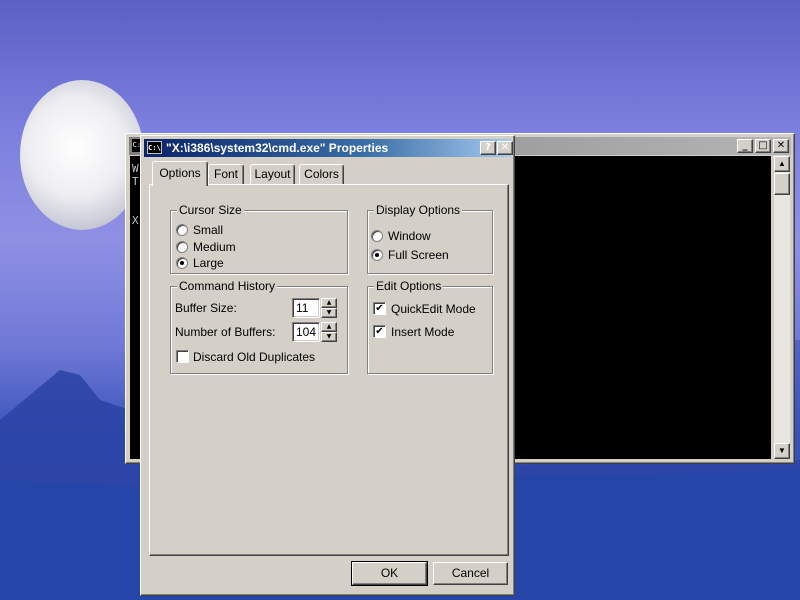  I want to click on discard-duplicates-label: Discard Old Duplicates, so click(254, 357).